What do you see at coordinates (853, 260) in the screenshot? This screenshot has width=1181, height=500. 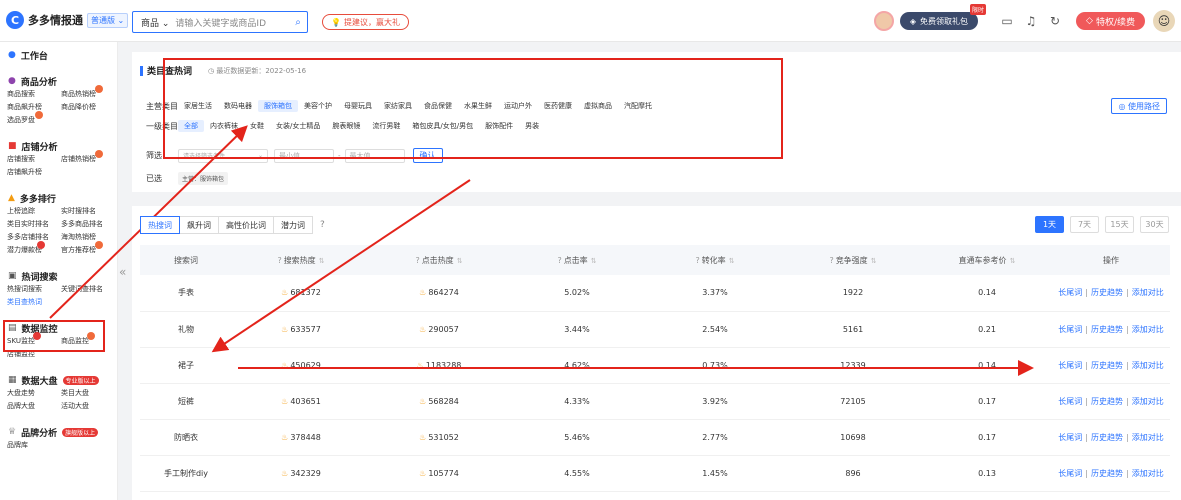 I see `col-competition: ? 竞争强度 ⇅` at bounding box center [853, 260].